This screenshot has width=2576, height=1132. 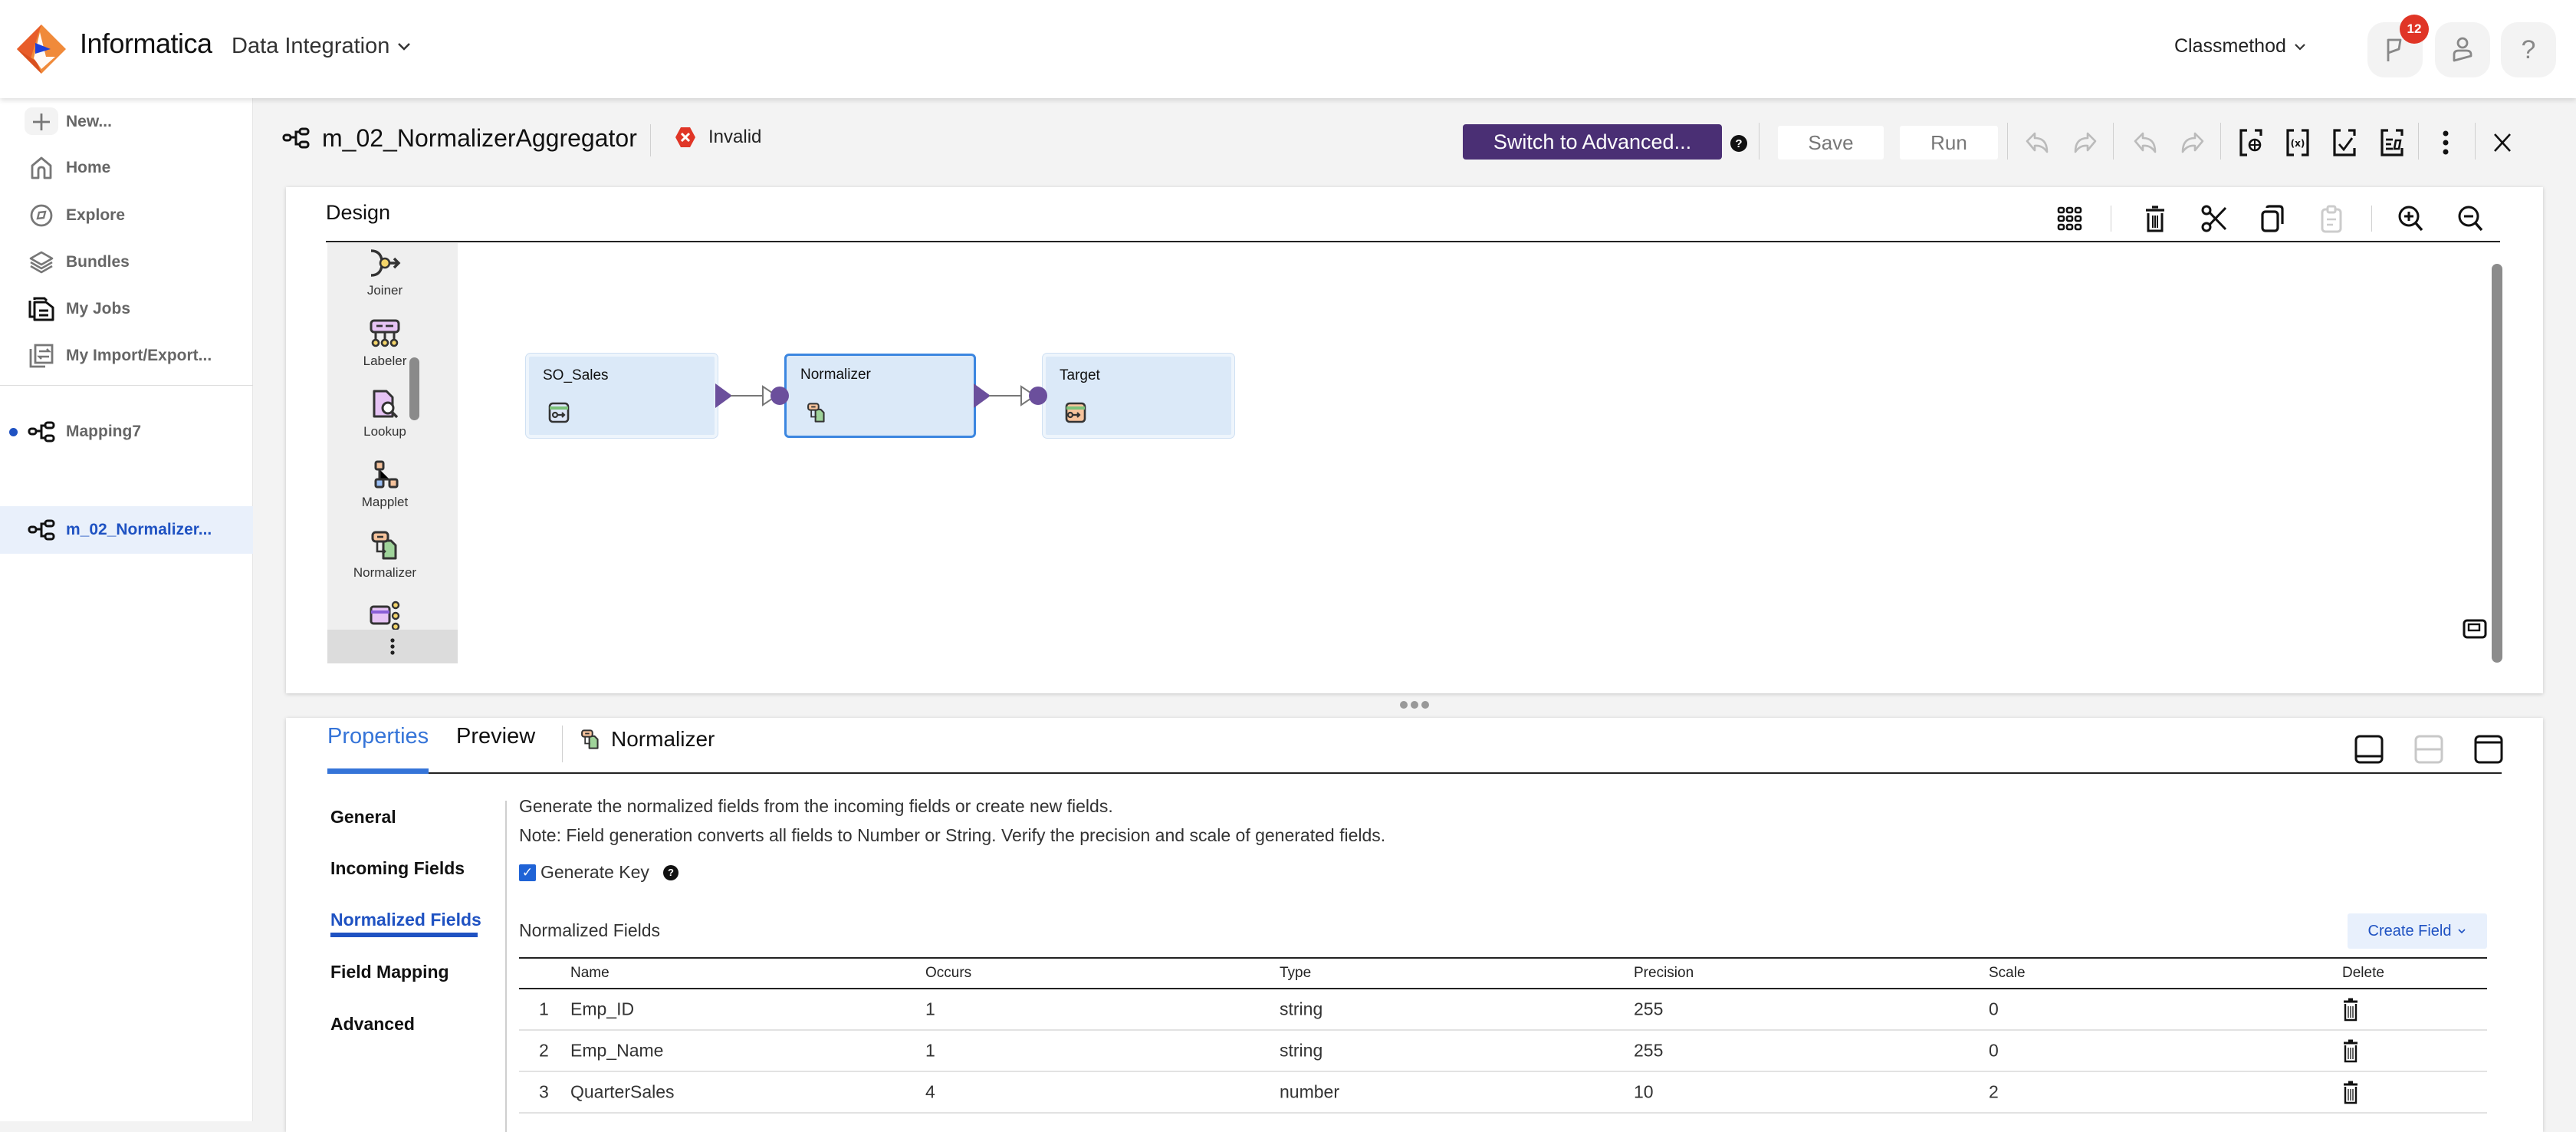 I want to click on divider, so click(x=2419, y=141).